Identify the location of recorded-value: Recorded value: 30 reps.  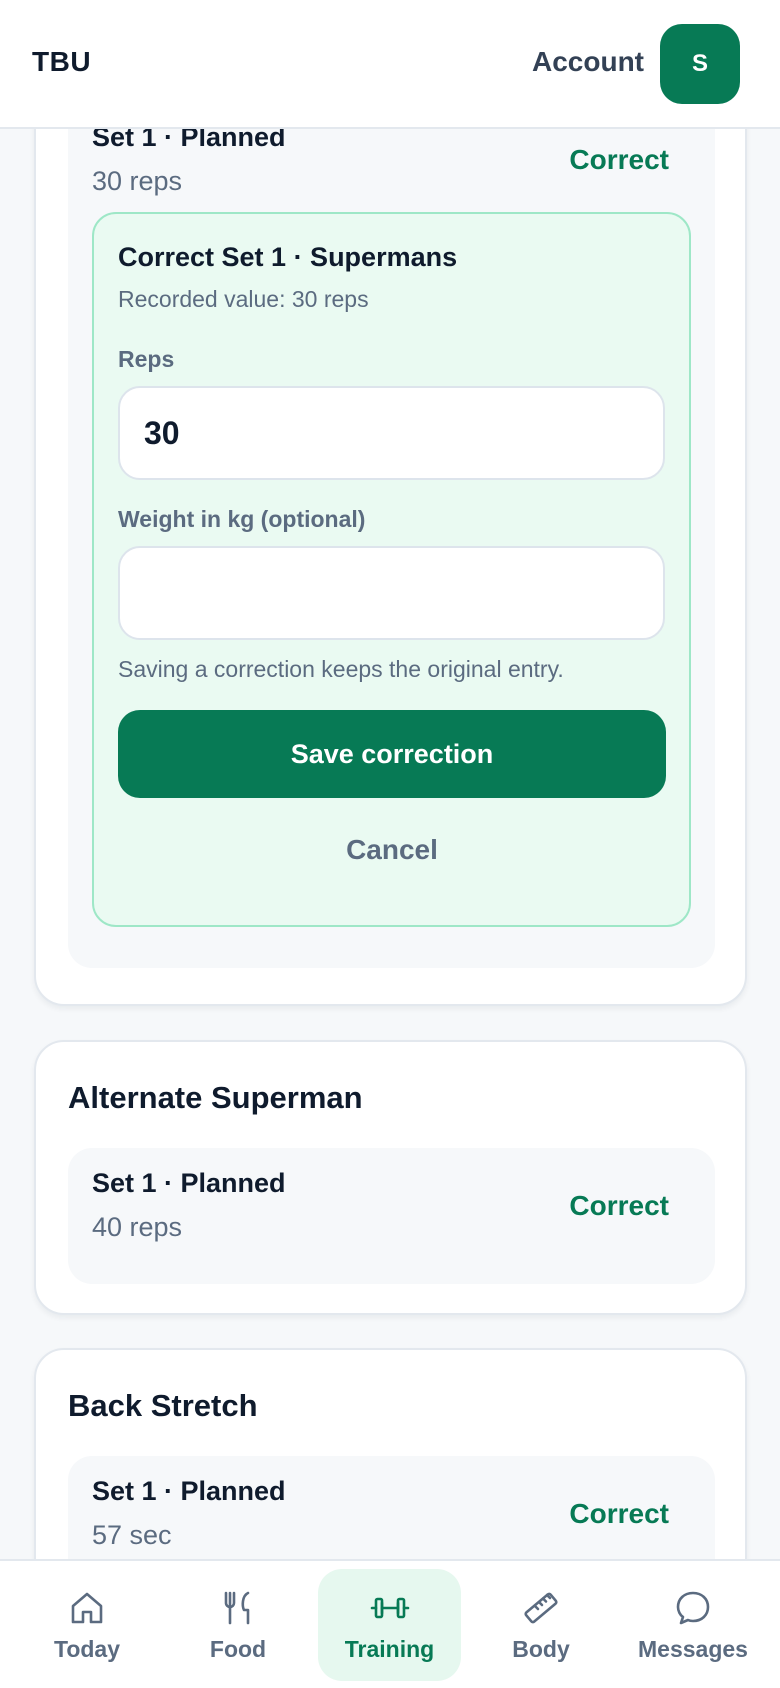
(243, 299).